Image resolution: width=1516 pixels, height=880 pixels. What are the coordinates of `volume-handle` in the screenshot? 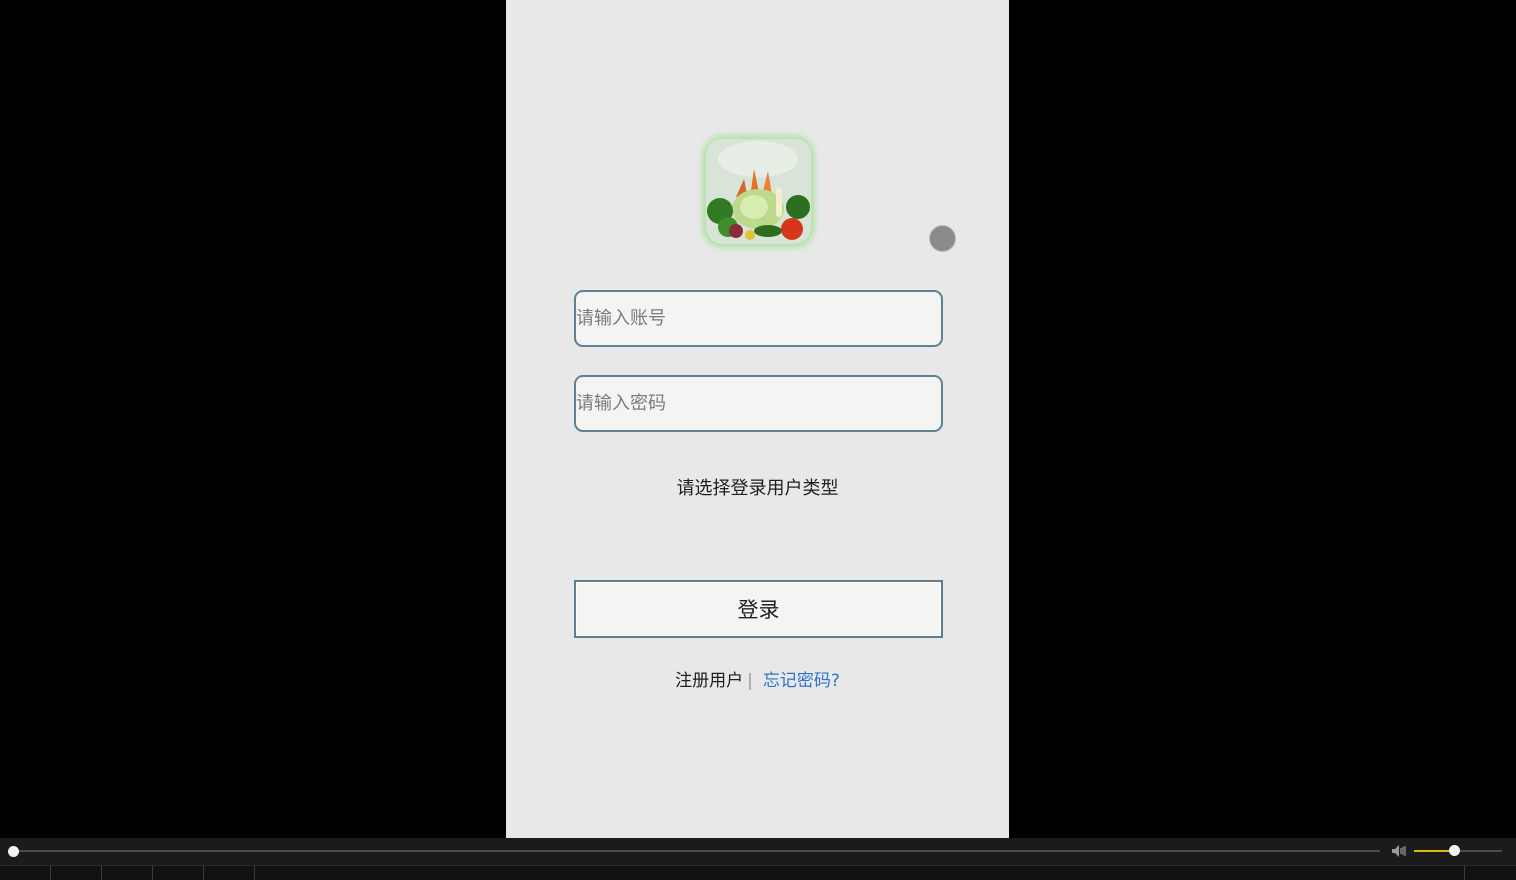 It's located at (1454, 850).